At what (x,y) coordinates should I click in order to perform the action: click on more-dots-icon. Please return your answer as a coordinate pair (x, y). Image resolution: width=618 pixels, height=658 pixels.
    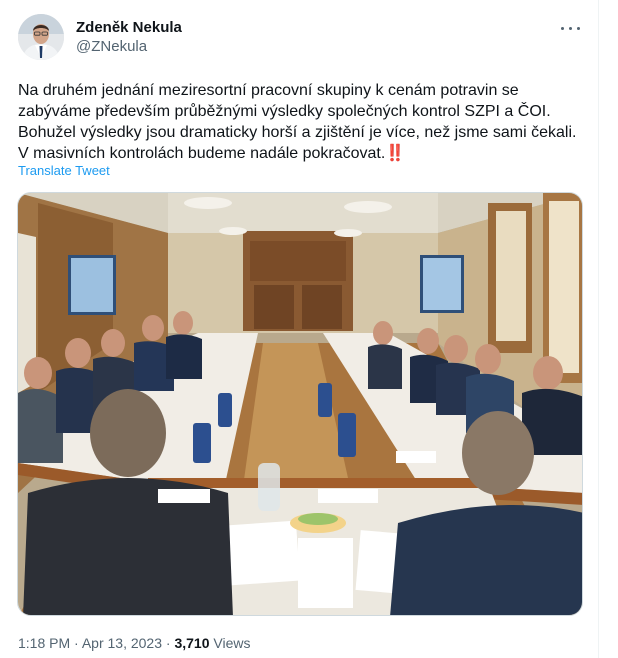
    Looking at the image, I should click on (571, 28).